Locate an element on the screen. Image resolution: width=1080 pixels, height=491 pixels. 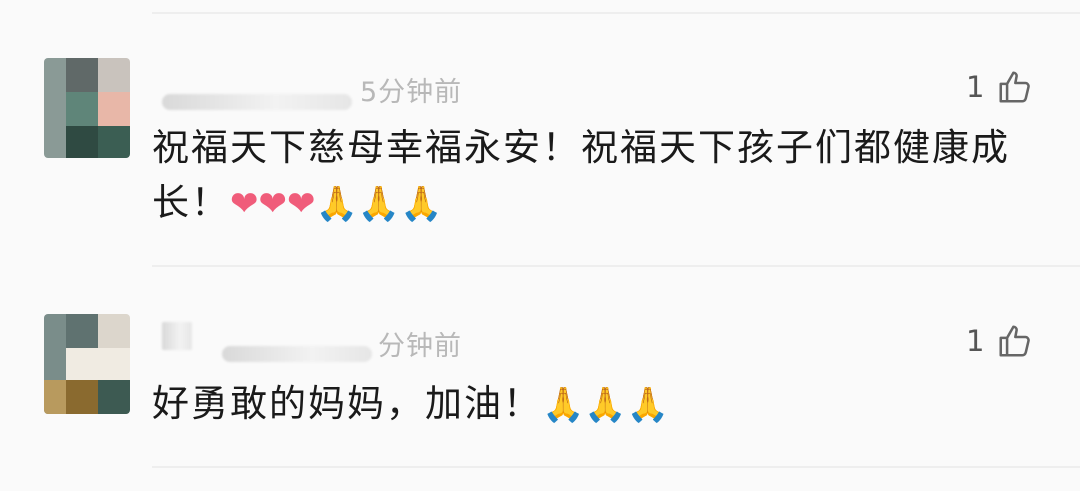
emoji-group: 🙏🙏🙏 is located at coordinates (605, 405).